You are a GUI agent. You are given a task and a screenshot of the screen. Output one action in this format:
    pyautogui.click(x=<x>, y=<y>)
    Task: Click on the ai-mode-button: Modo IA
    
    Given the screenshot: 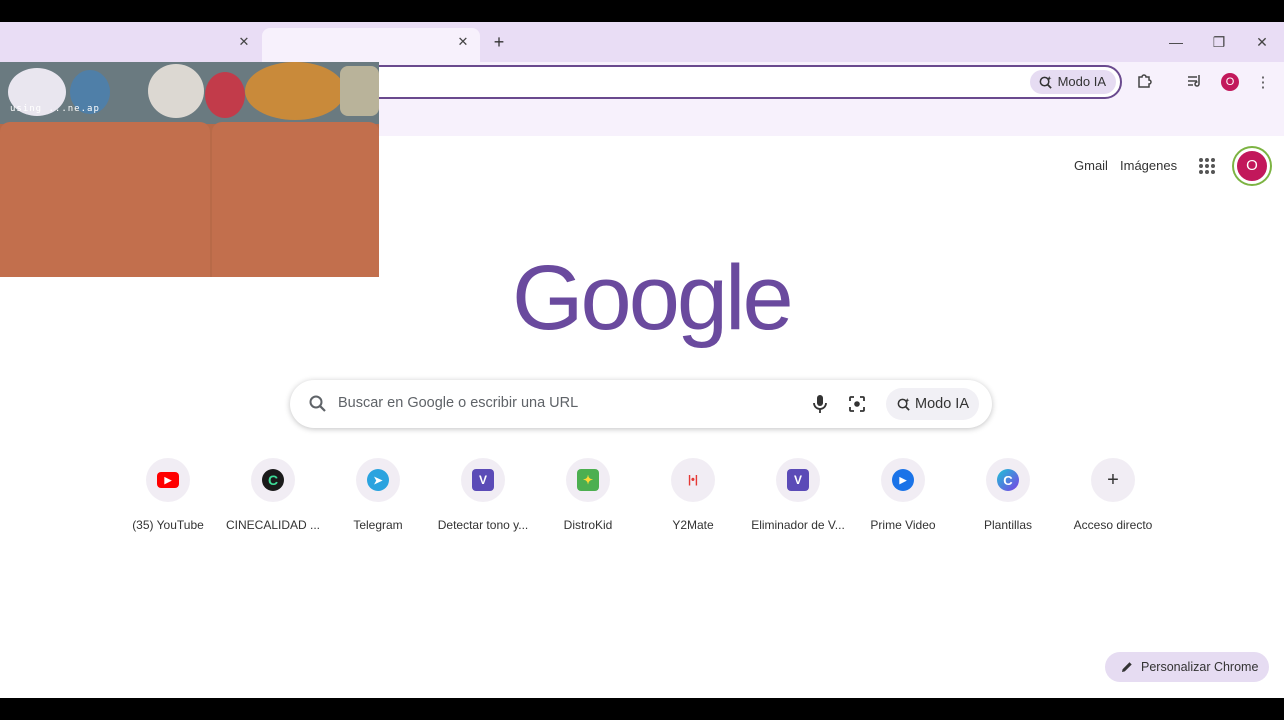 What is the action you would take?
    pyautogui.click(x=932, y=404)
    